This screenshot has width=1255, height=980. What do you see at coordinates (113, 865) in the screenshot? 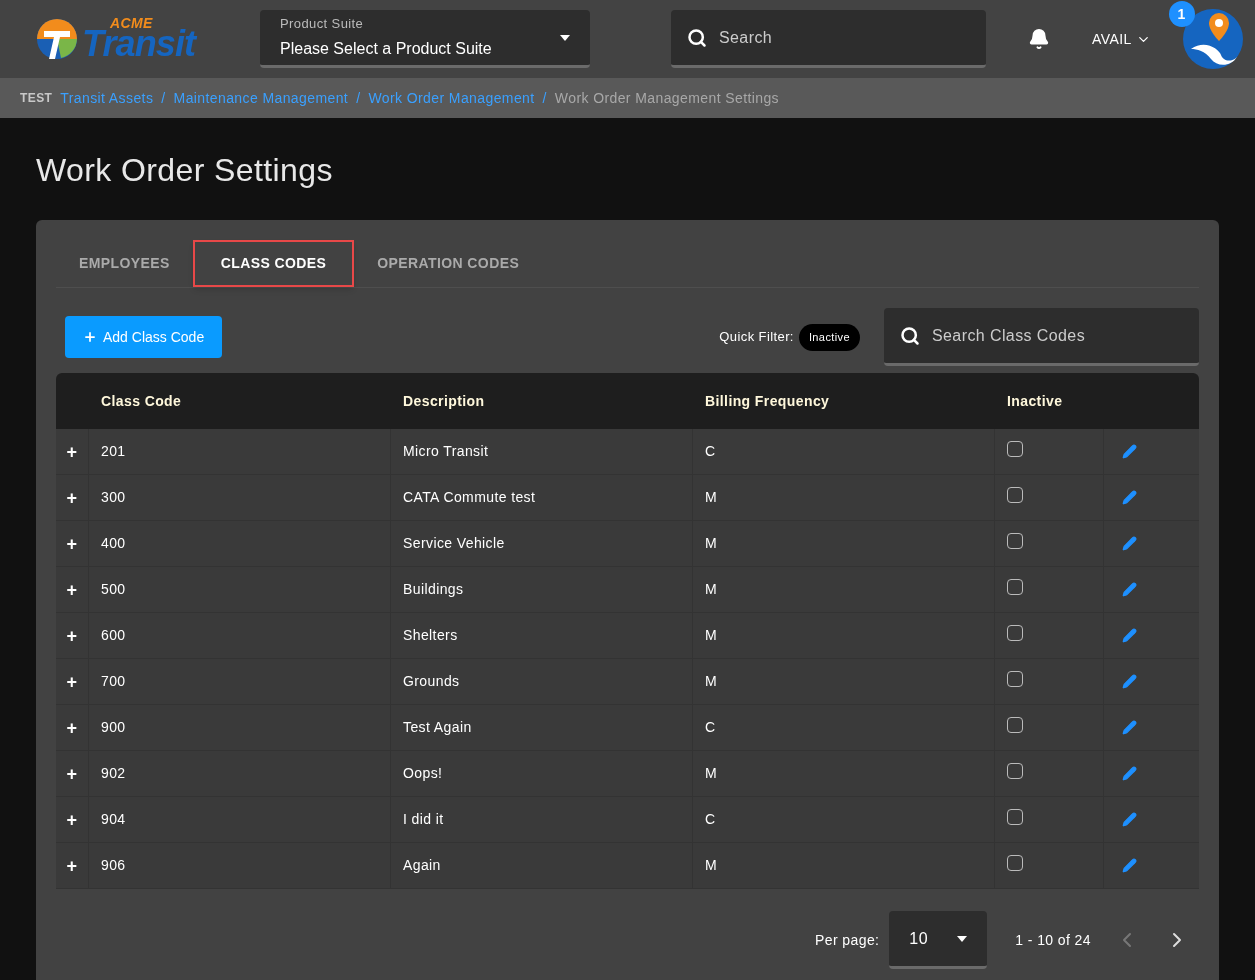
I see `table-cell-text: 906` at bounding box center [113, 865].